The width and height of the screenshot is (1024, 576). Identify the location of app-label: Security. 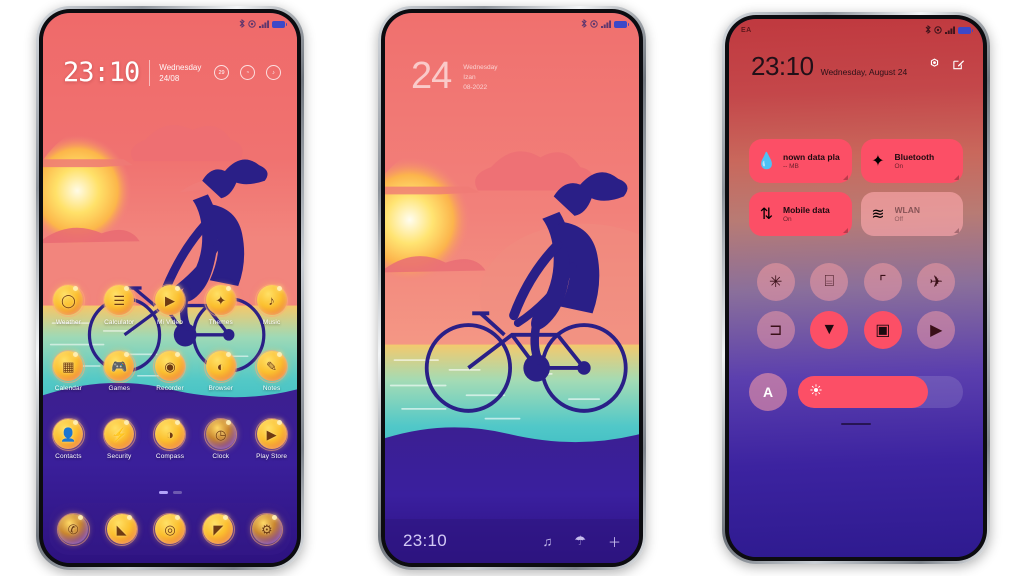
(119, 456).